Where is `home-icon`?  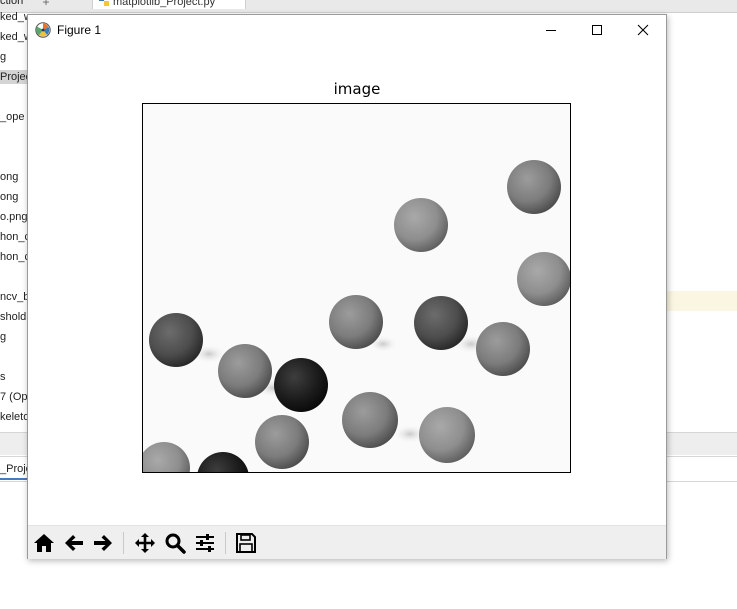
home-icon is located at coordinates (44, 543).